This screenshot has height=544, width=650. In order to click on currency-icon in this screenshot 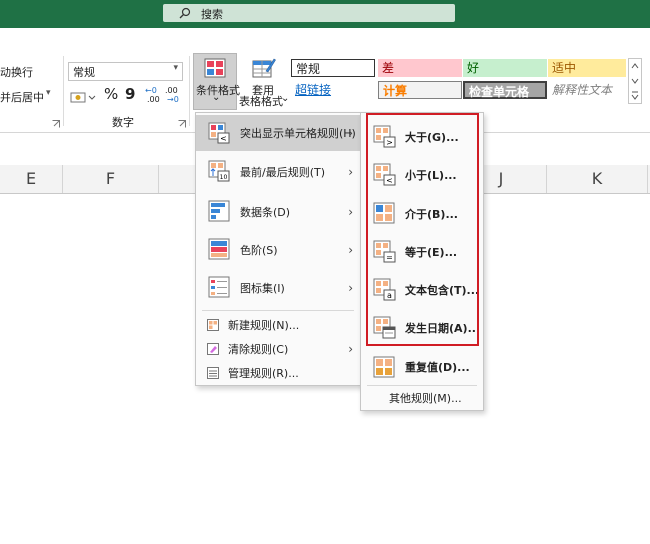, I will do `click(83, 97)`.